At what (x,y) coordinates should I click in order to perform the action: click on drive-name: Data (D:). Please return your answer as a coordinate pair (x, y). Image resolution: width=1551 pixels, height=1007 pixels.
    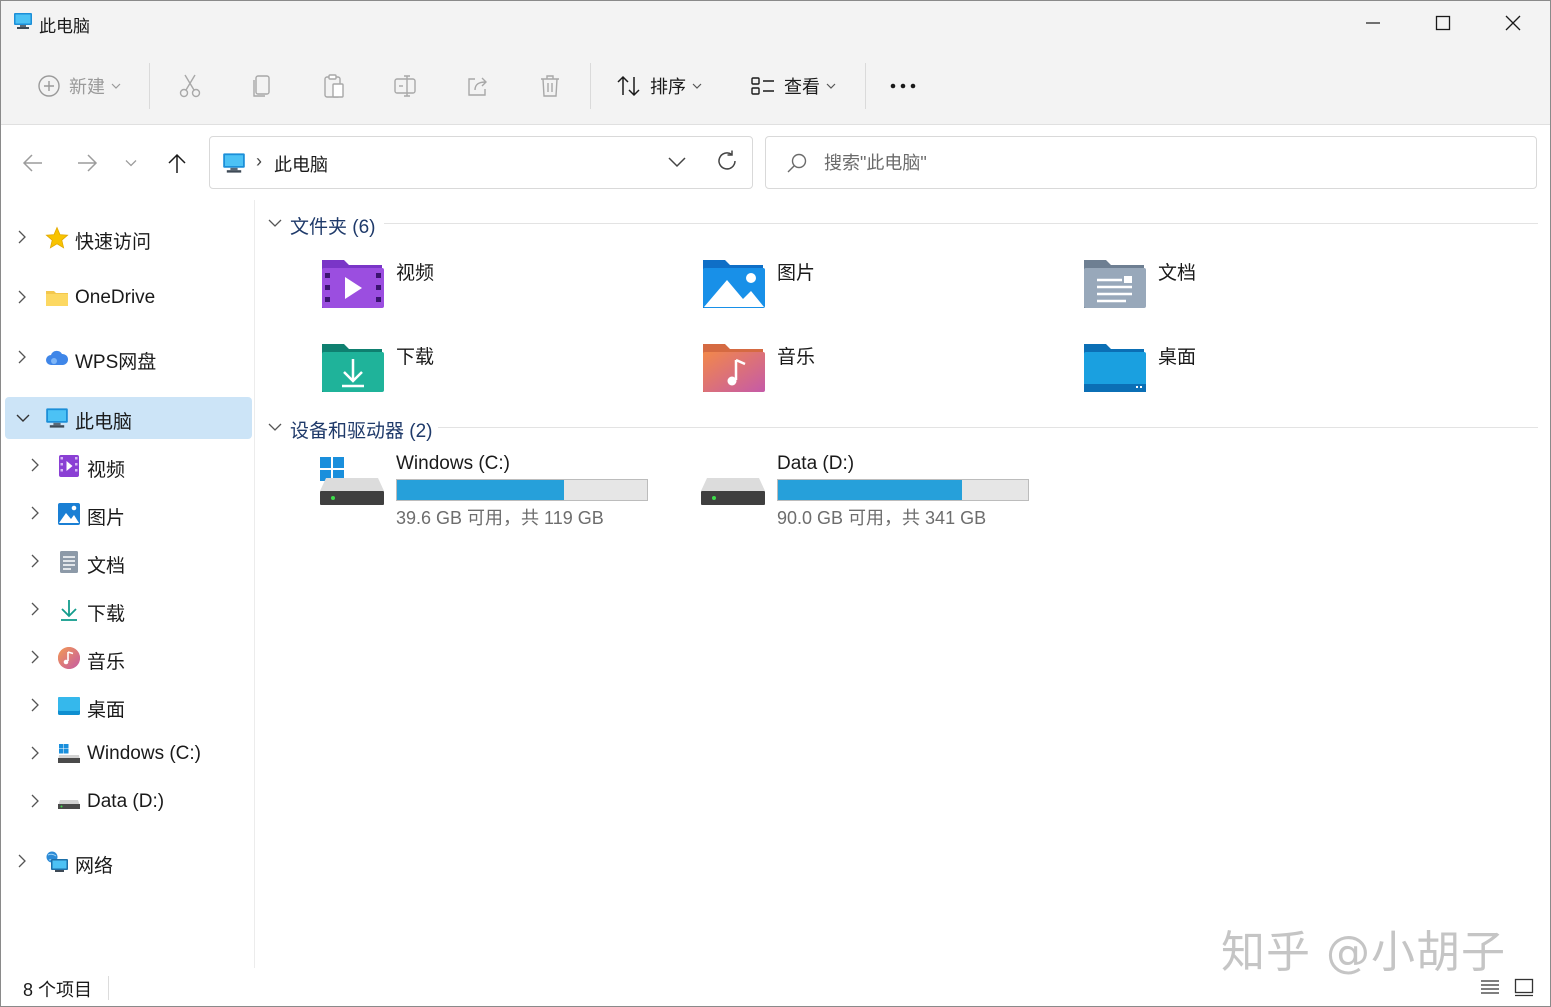
    Looking at the image, I should click on (816, 463).